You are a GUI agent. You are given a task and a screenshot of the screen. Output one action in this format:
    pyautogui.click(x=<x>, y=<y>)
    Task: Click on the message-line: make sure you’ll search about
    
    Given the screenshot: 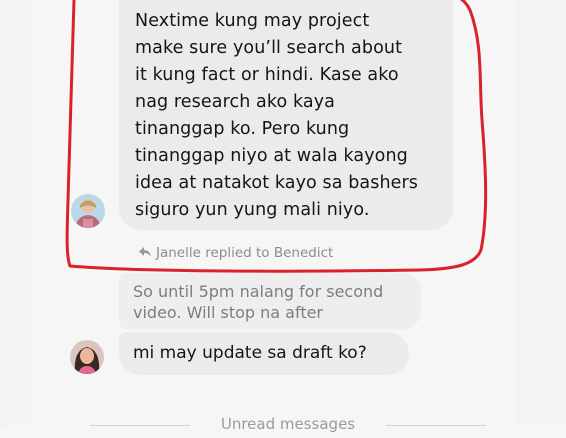 What is the action you would take?
    pyautogui.click(x=269, y=48)
    